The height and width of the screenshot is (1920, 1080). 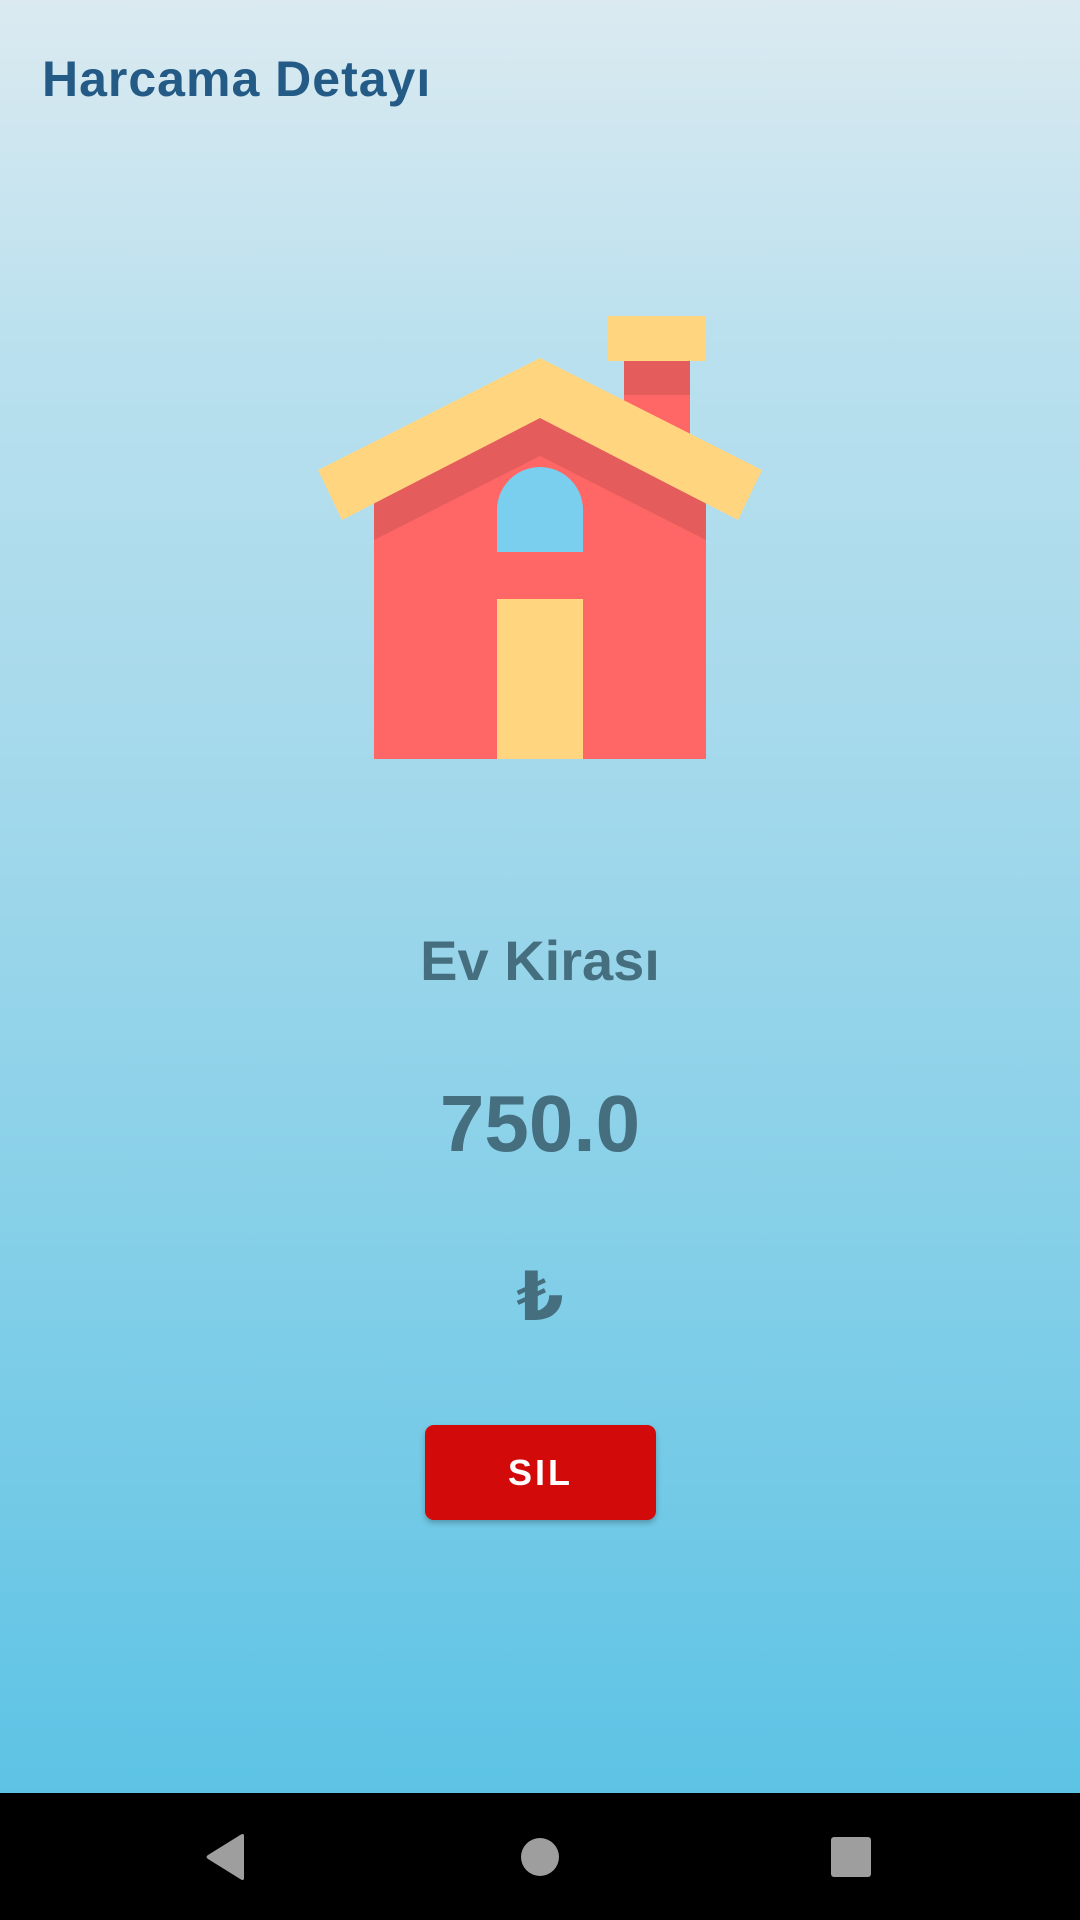 What do you see at coordinates (237, 79) in the screenshot?
I see `page-title: Harcama Detayı` at bounding box center [237, 79].